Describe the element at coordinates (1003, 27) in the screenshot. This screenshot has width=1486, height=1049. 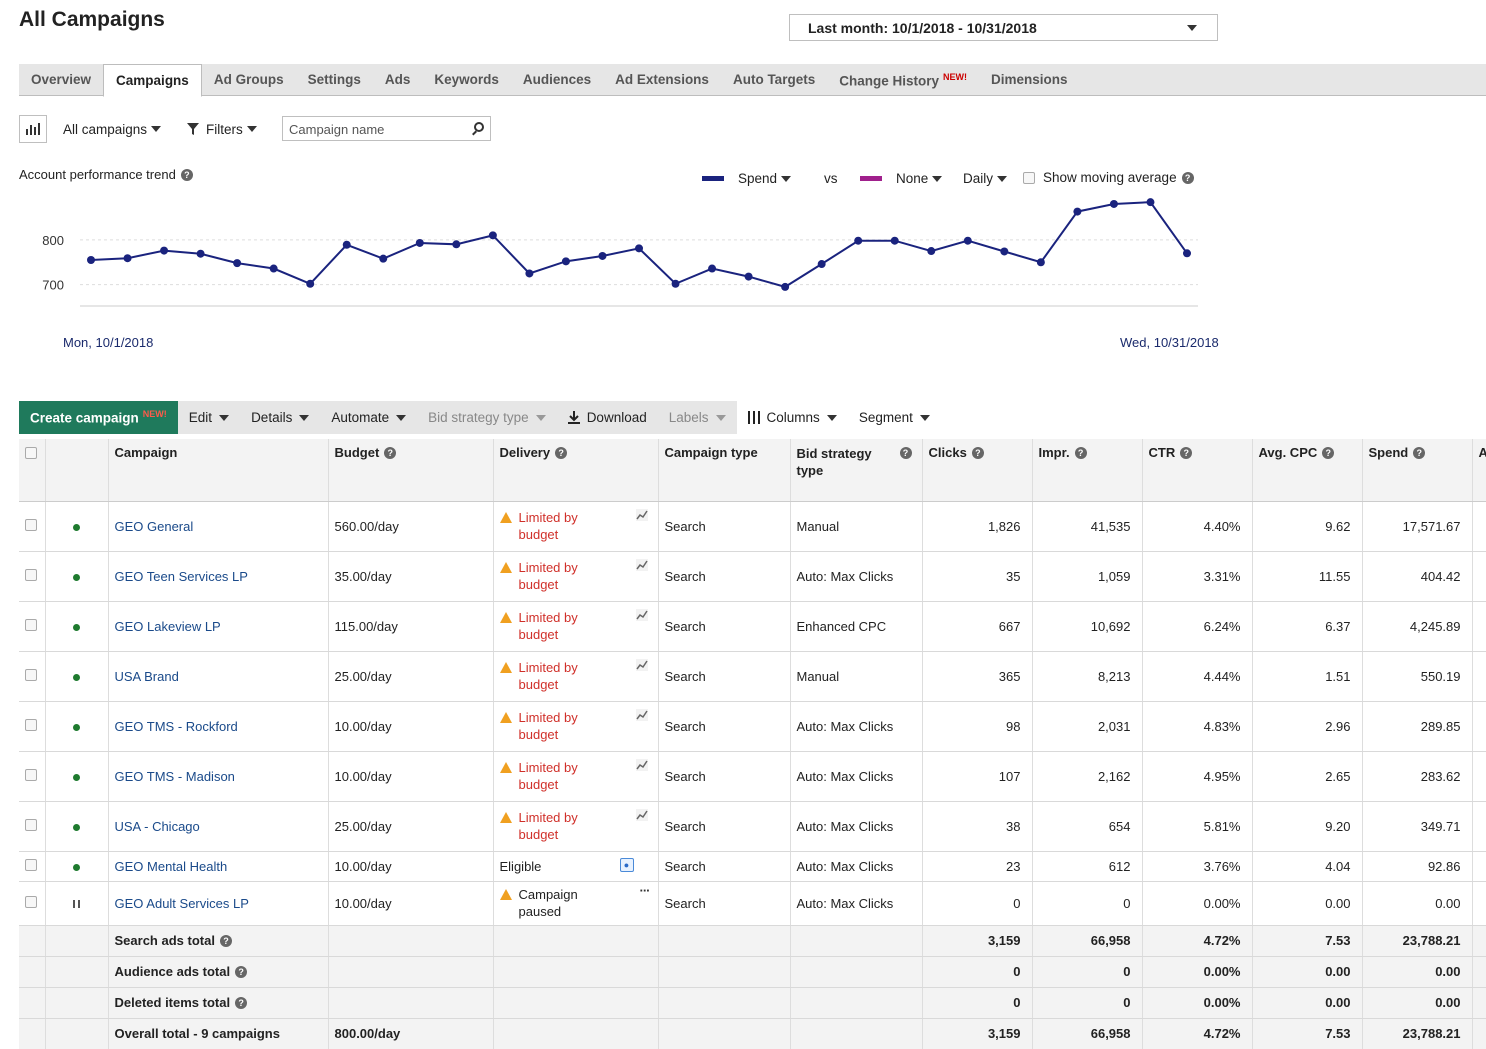
I see `date-range-selector: Last month: 10/1/2018 - 10/31/2018` at that location.